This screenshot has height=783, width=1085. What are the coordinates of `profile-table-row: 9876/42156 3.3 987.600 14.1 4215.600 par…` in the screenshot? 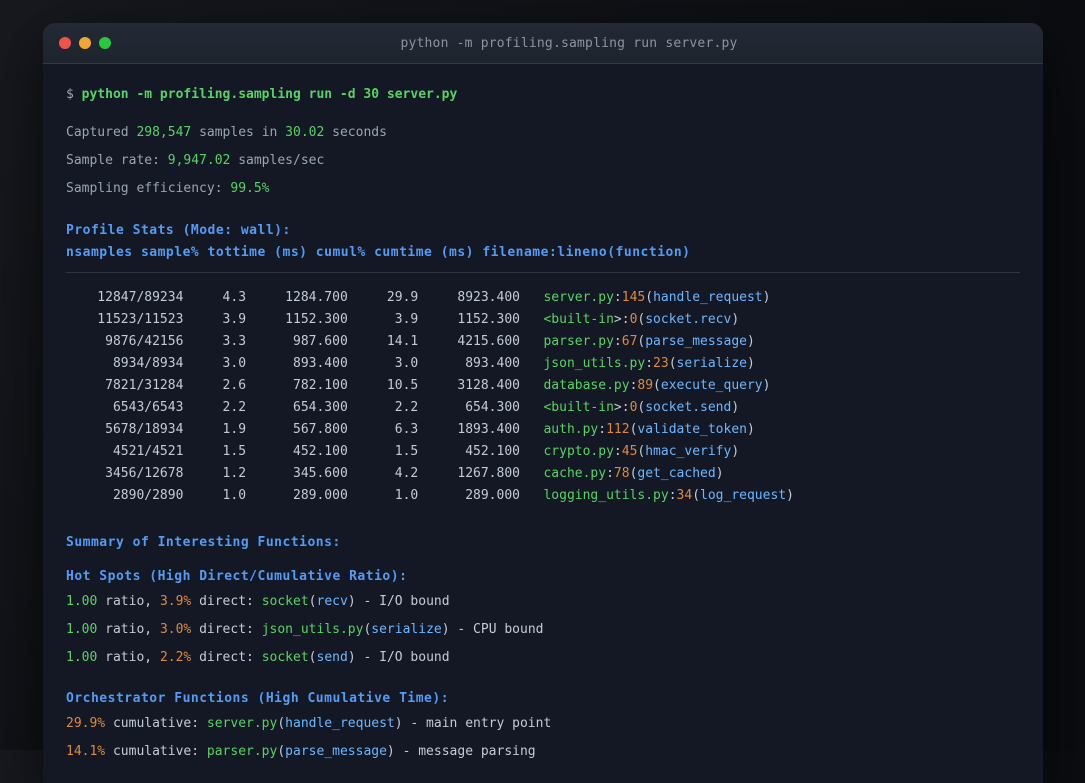 It's located at (410, 341).